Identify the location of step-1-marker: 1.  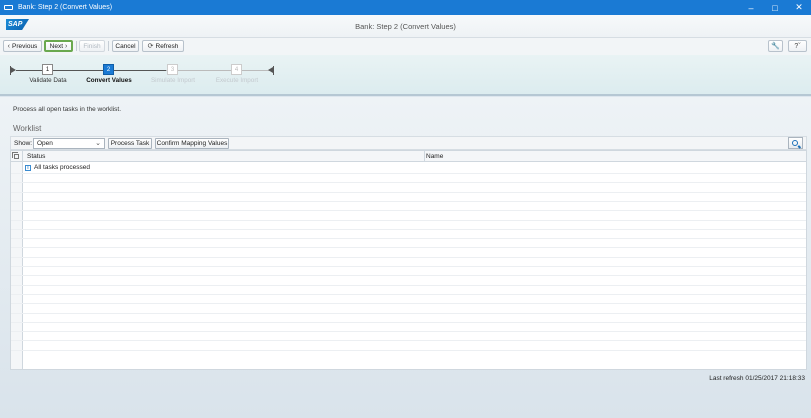
(47, 69).